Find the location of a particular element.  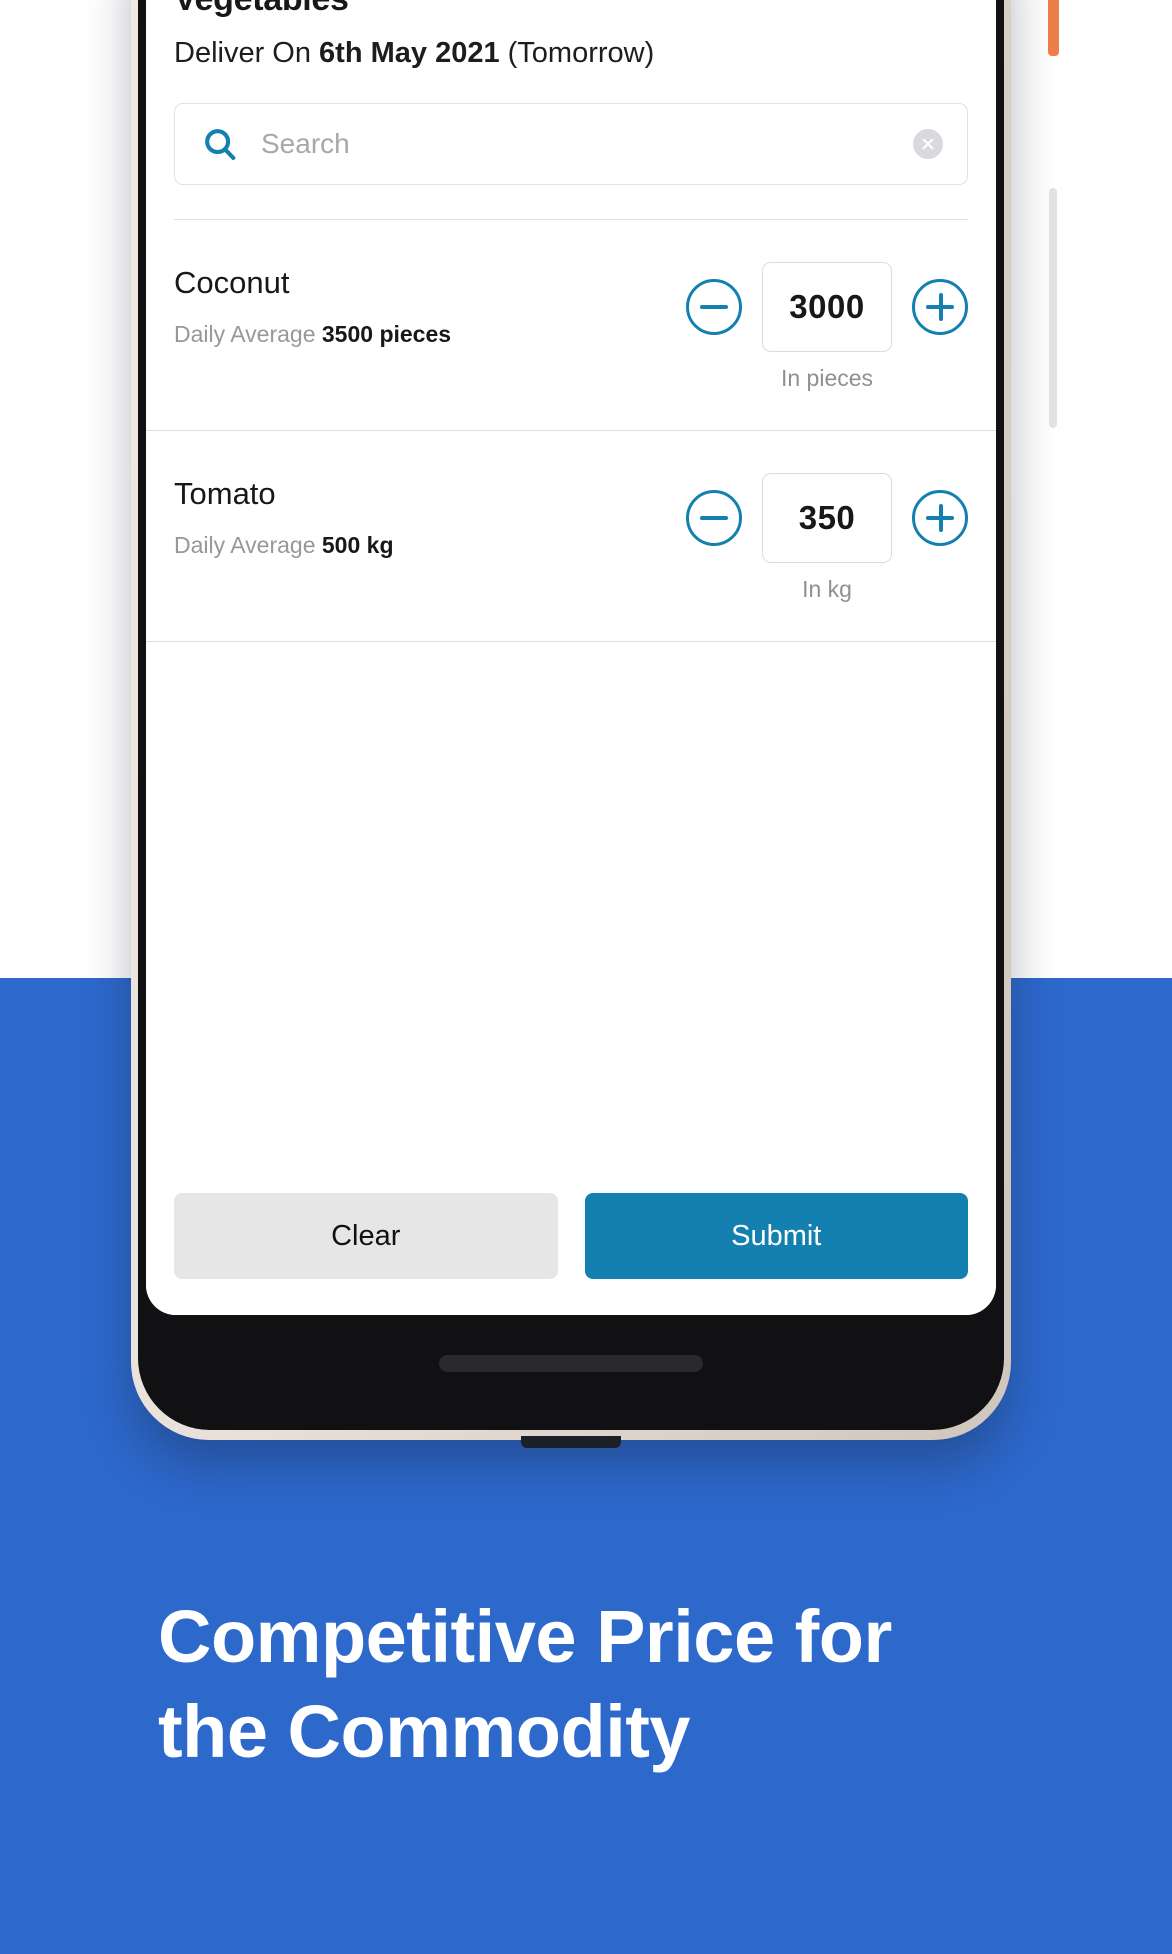

item-details: Tomato Daily Average 500 kg is located at coordinates (430, 515).